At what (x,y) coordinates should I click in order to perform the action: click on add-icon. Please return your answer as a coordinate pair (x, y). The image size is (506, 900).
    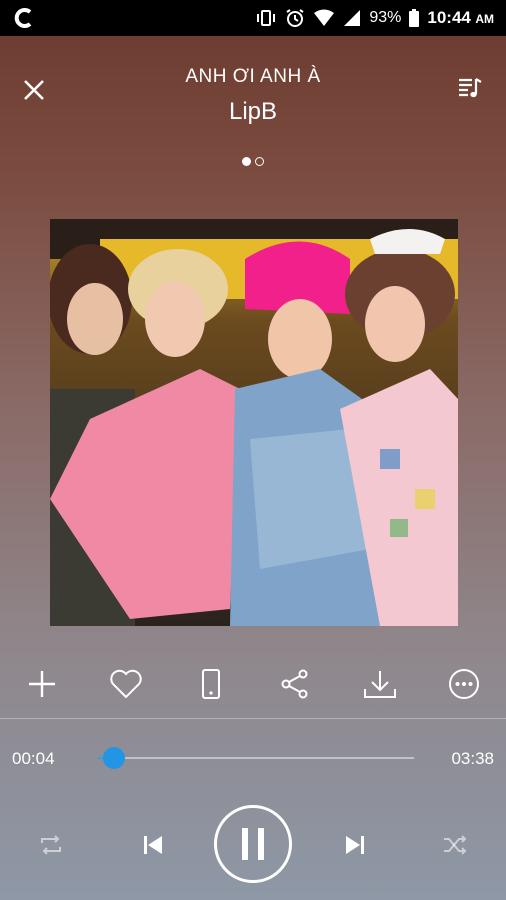
    Looking at the image, I should click on (42, 684).